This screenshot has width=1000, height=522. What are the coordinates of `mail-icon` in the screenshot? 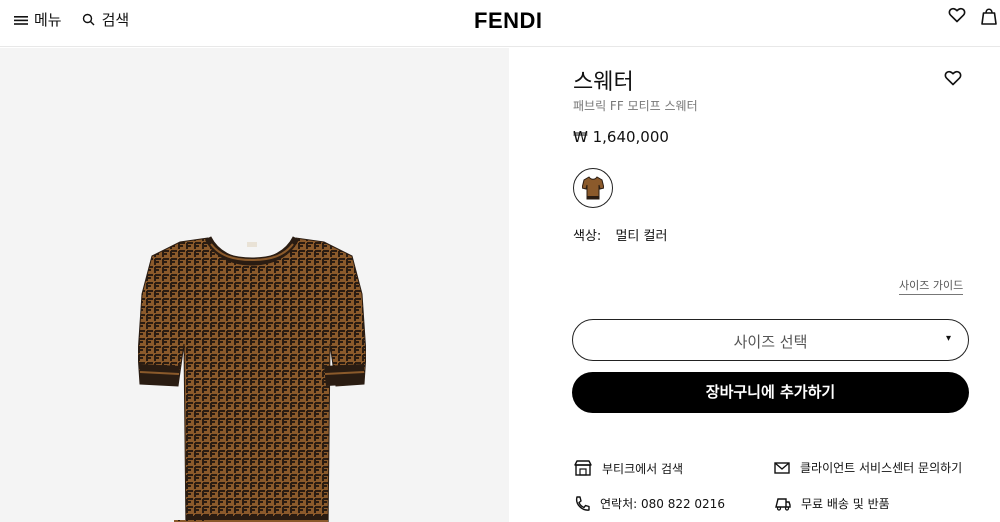 It's located at (782, 468).